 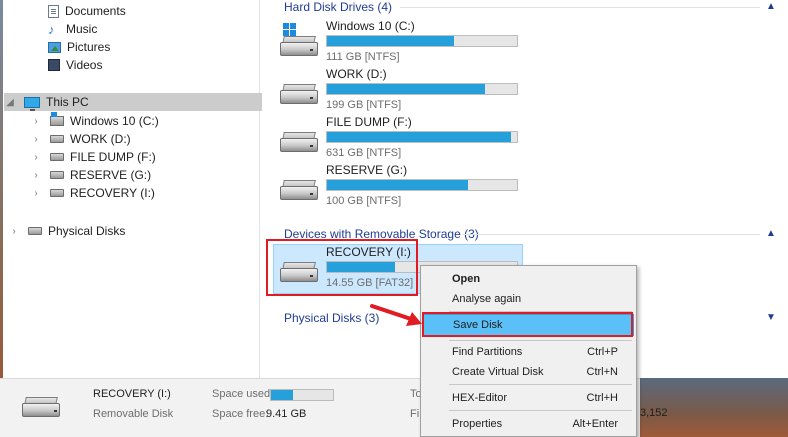 I want to click on menu-item-create-virtual-disk: Create Virtual Disk Ctrl+N, so click(x=528, y=372).